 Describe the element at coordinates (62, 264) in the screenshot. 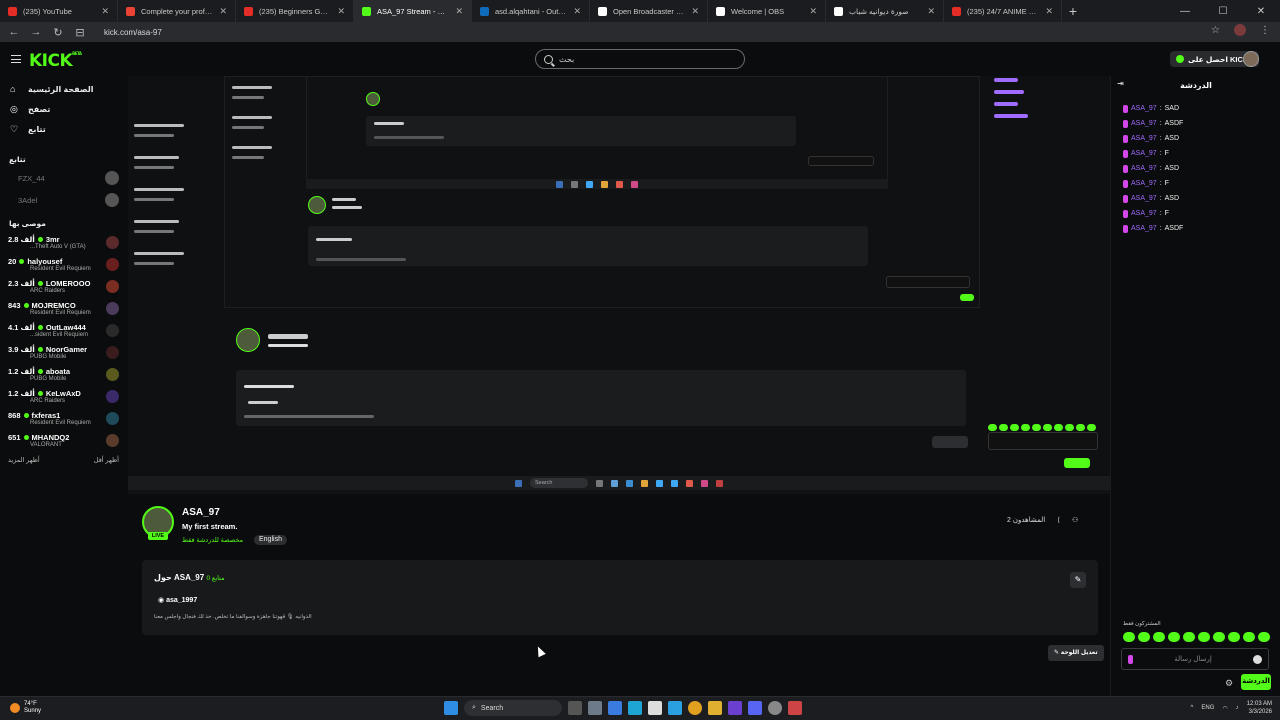

I see `recommended-item: 20 halyousef Resident Evil Requiem` at that location.